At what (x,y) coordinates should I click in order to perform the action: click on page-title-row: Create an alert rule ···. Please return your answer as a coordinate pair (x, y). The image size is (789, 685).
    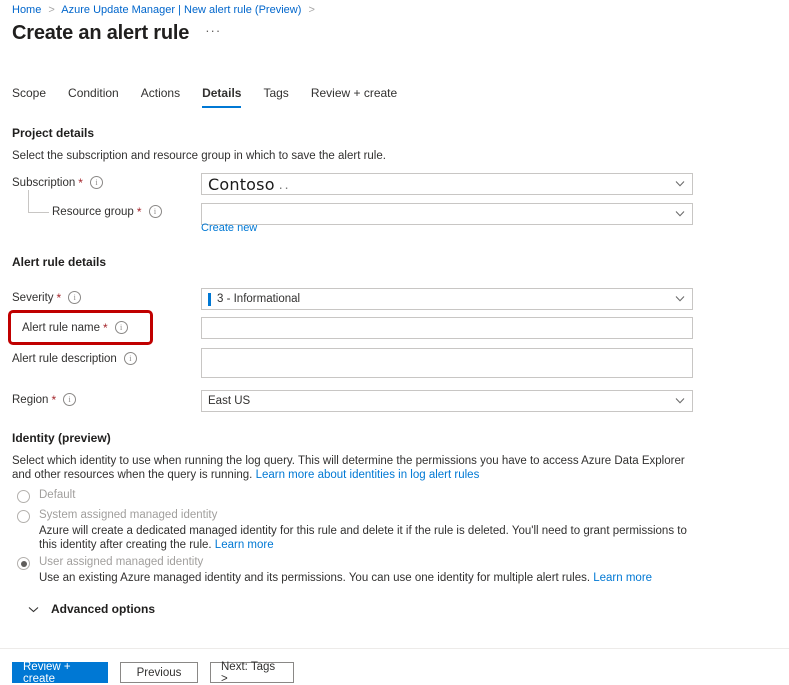
    Looking at the image, I should click on (116, 33).